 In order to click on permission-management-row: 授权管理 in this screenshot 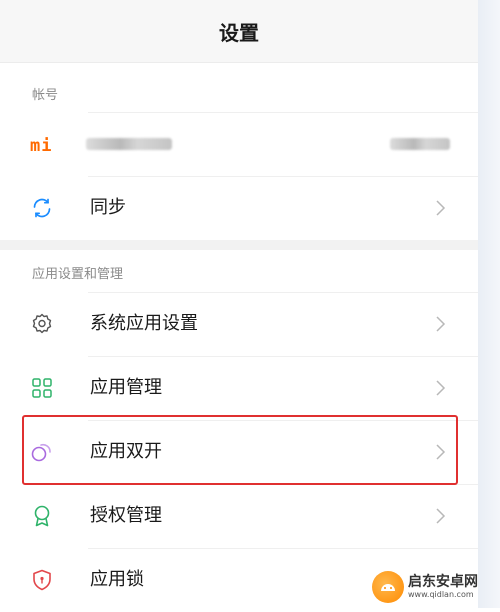, I will do `click(239, 516)`.